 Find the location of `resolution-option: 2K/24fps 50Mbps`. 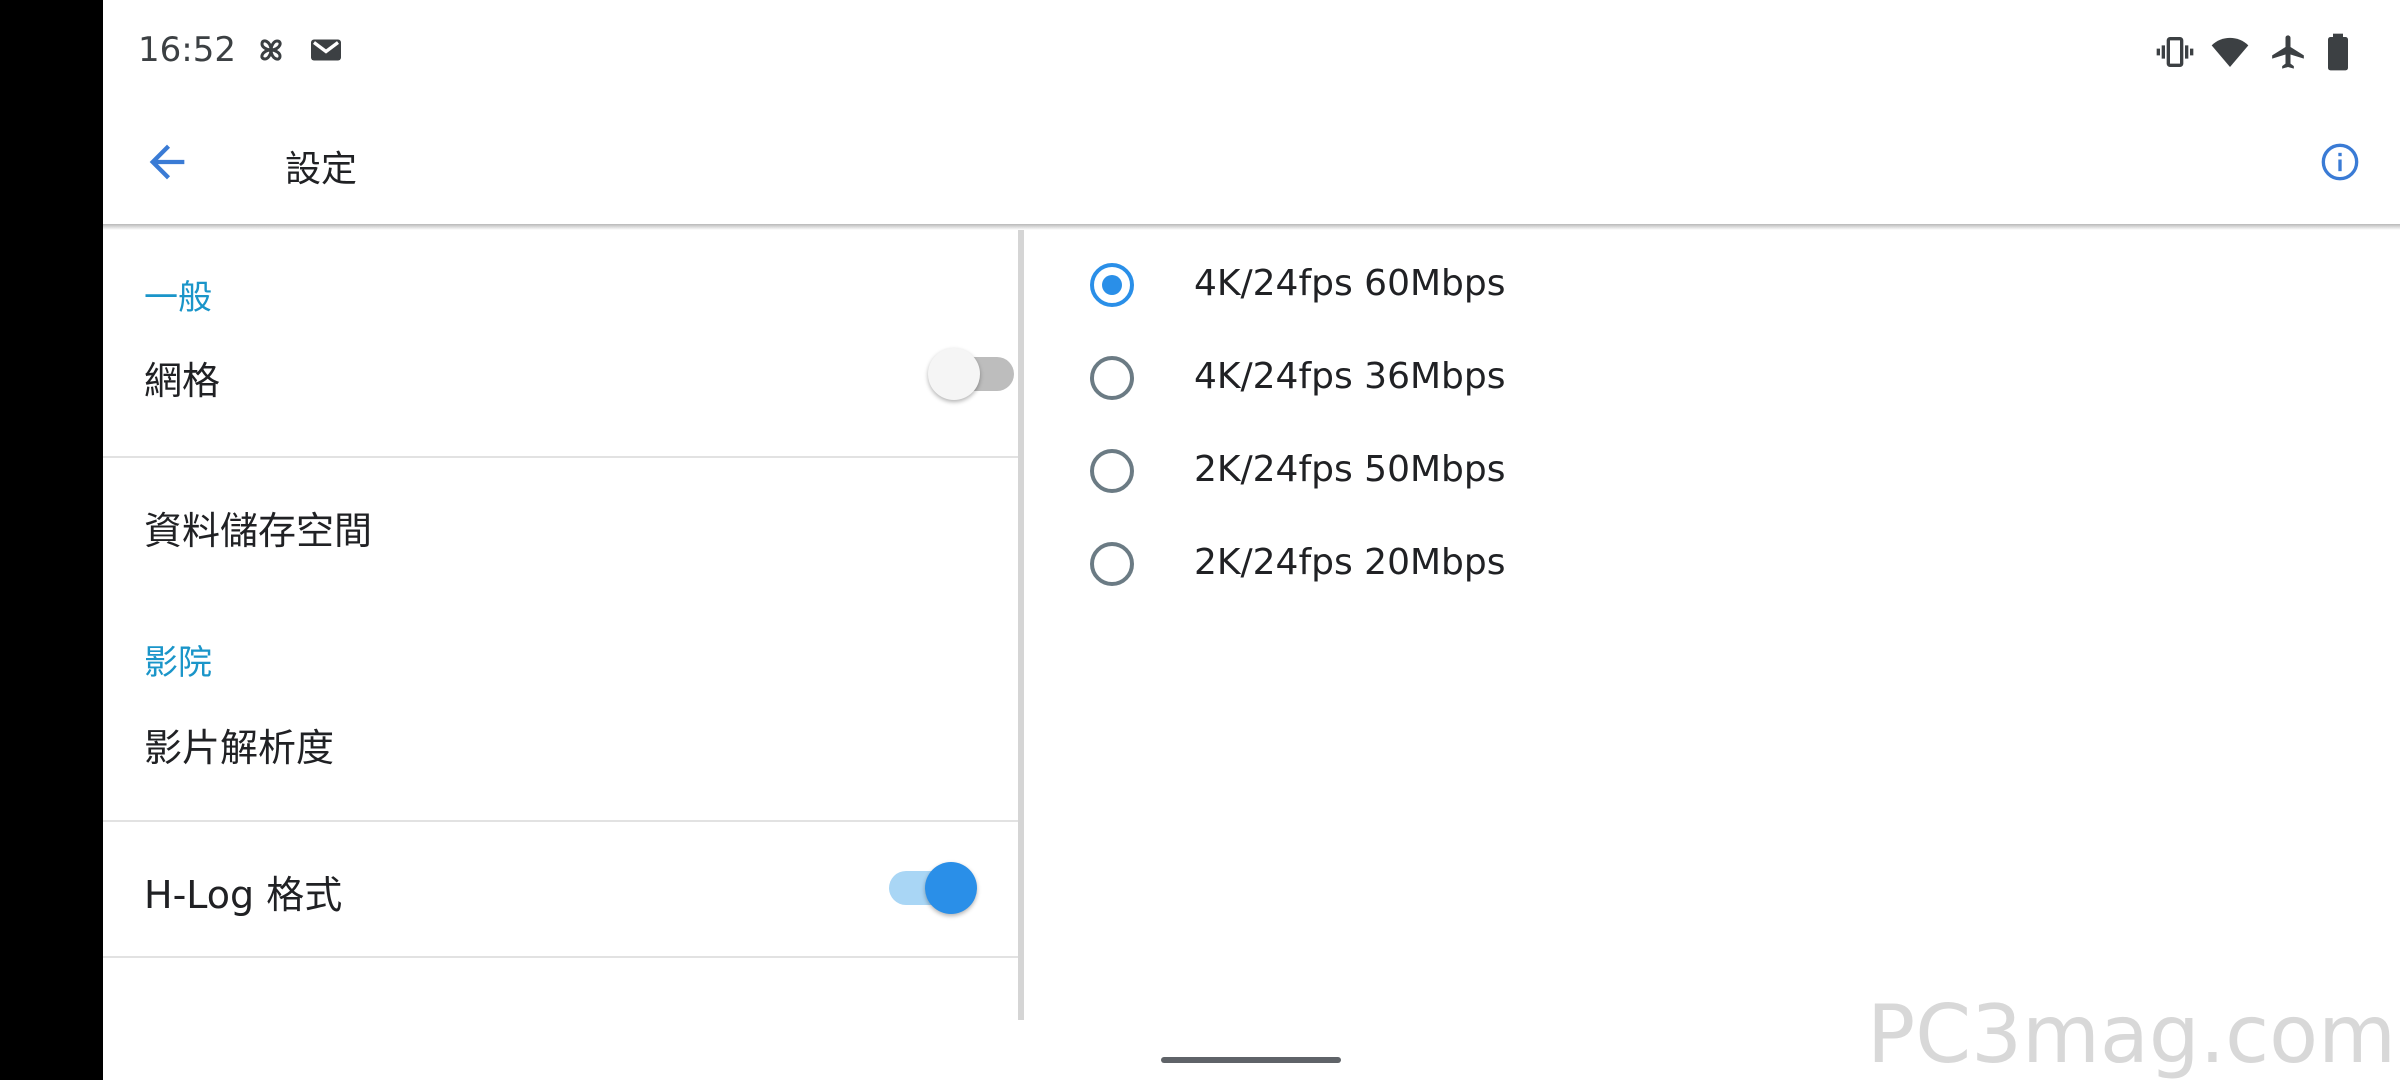

resolution-option: 2K/24fps 50Mbps is located at coordinates (1712, 476).